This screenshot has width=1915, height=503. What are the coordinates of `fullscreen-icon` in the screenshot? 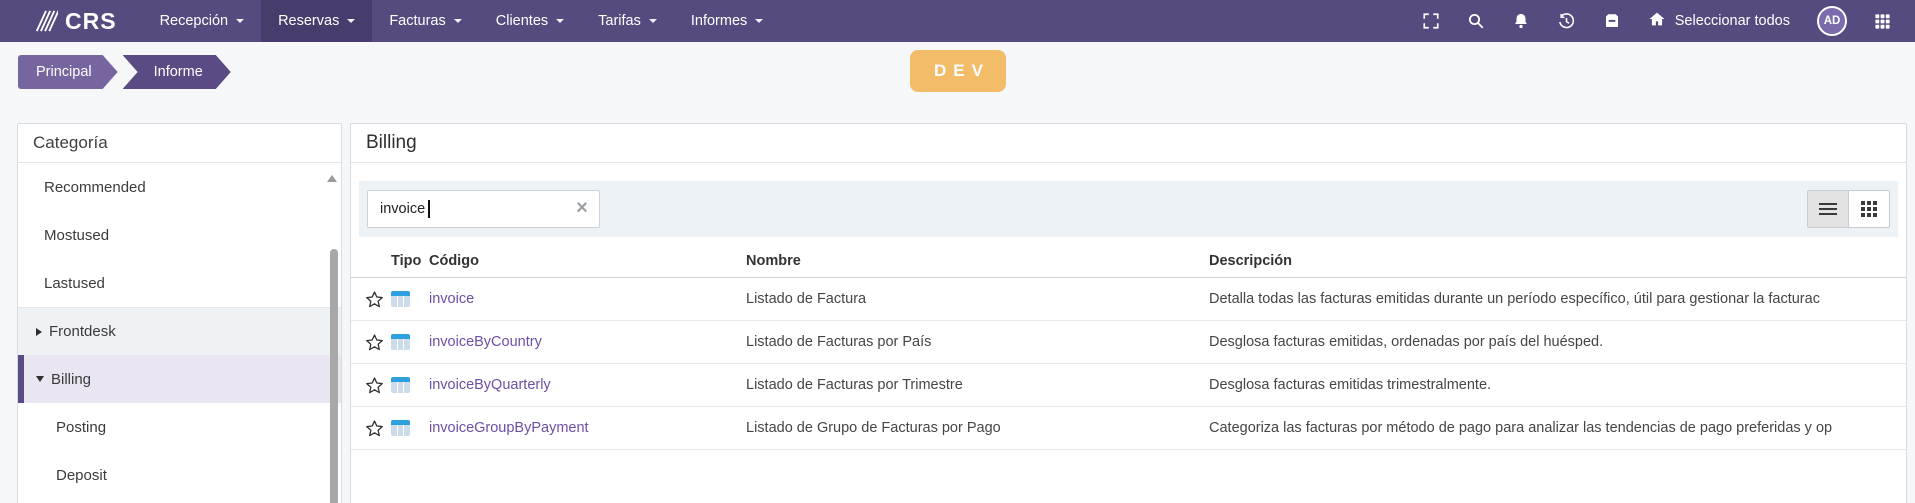 It's located at (1431, 21).